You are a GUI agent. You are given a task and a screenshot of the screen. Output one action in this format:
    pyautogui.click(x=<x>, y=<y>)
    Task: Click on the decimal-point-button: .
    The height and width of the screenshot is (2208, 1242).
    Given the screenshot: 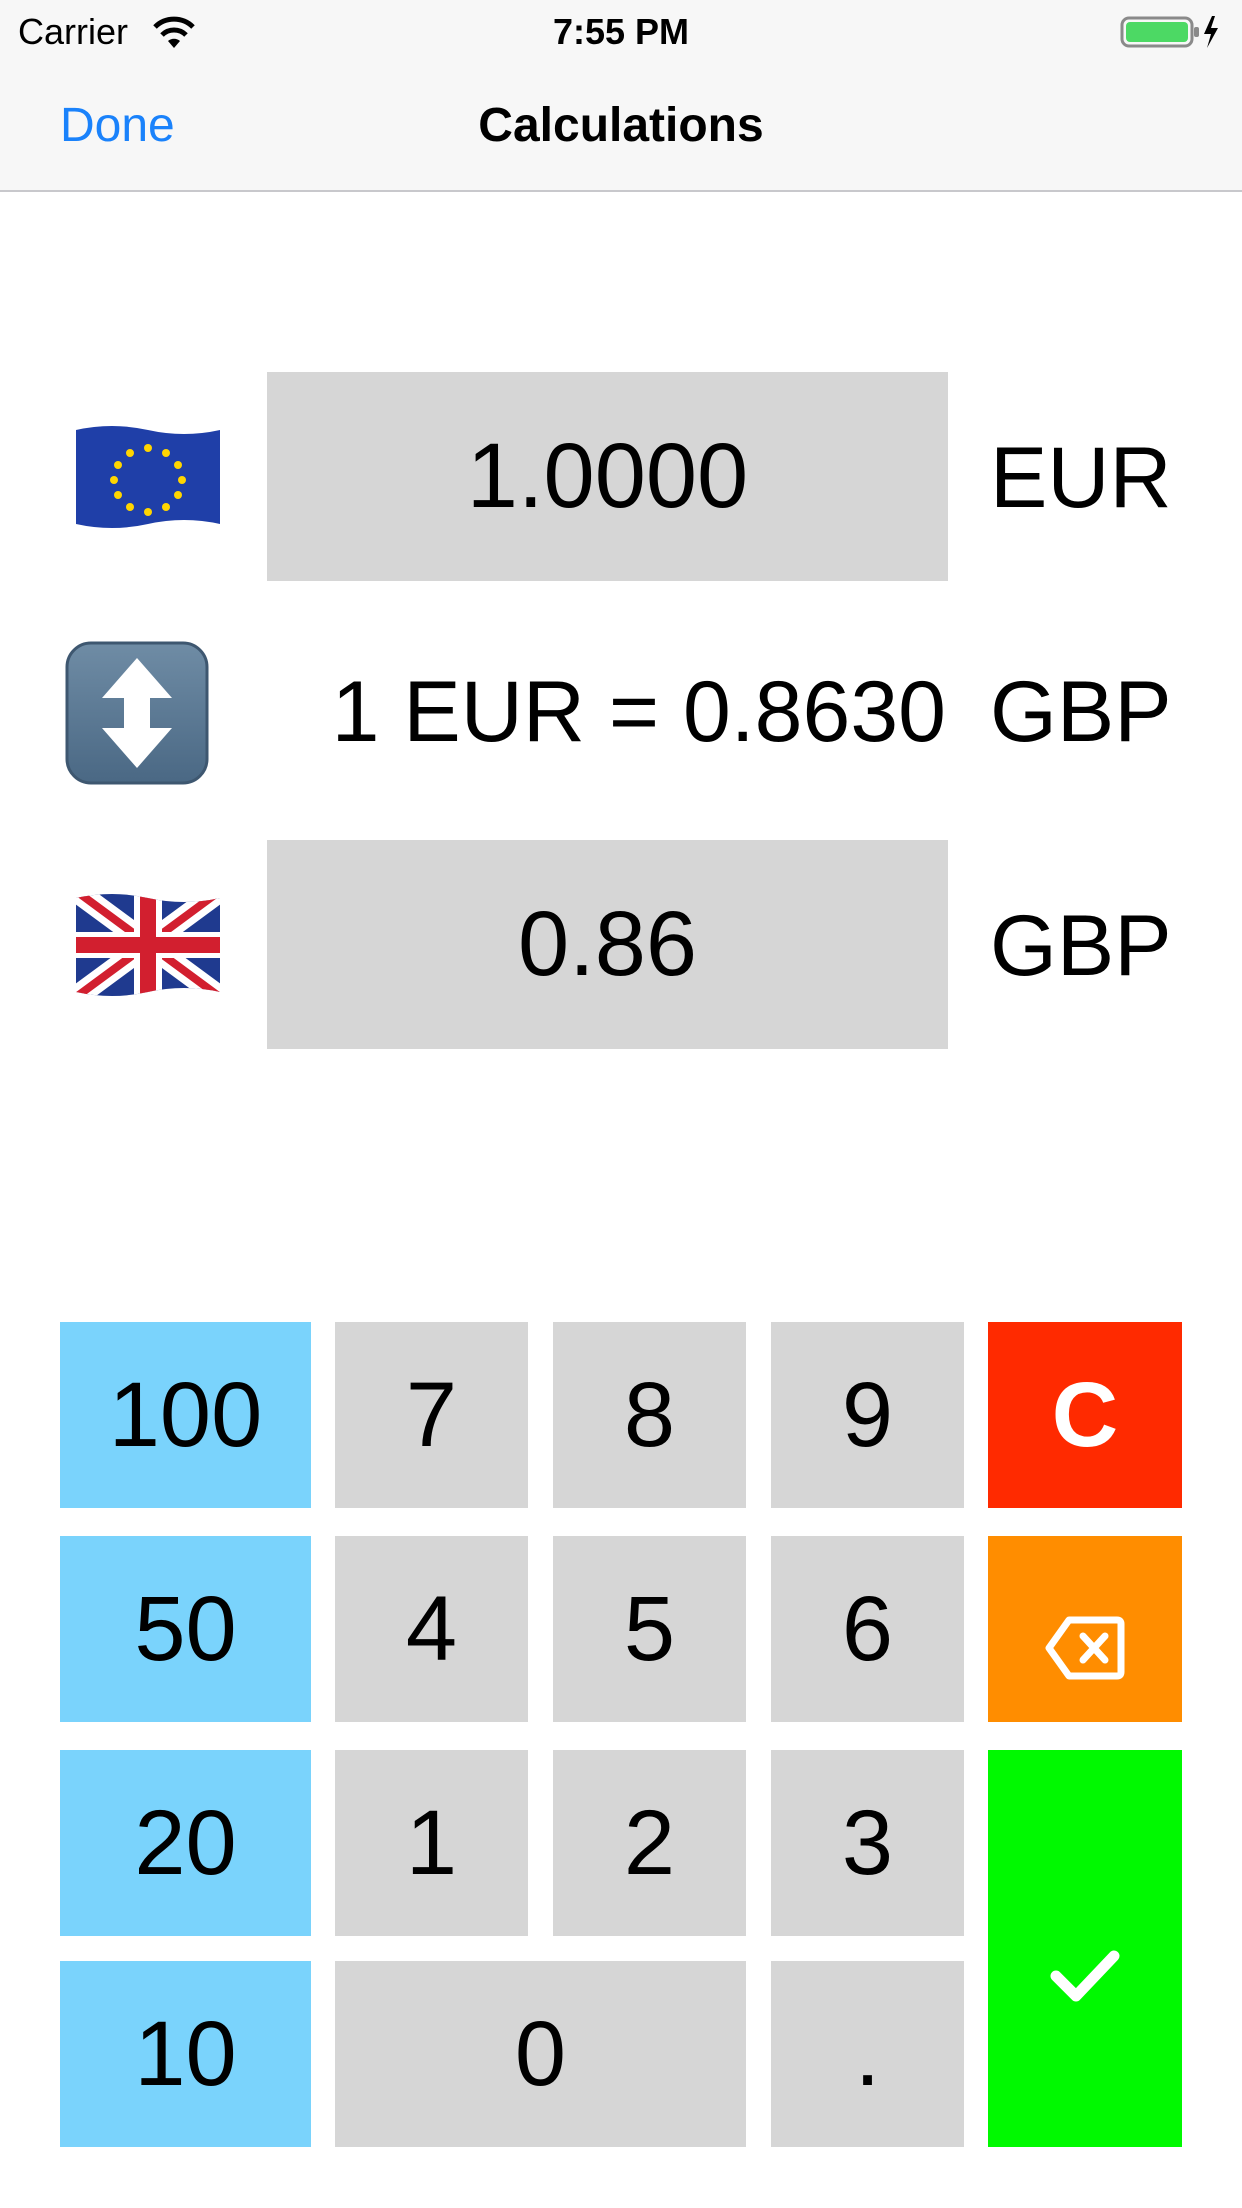 What is the action you would take?
    pyautogui.click(x=867, y=2054)
    